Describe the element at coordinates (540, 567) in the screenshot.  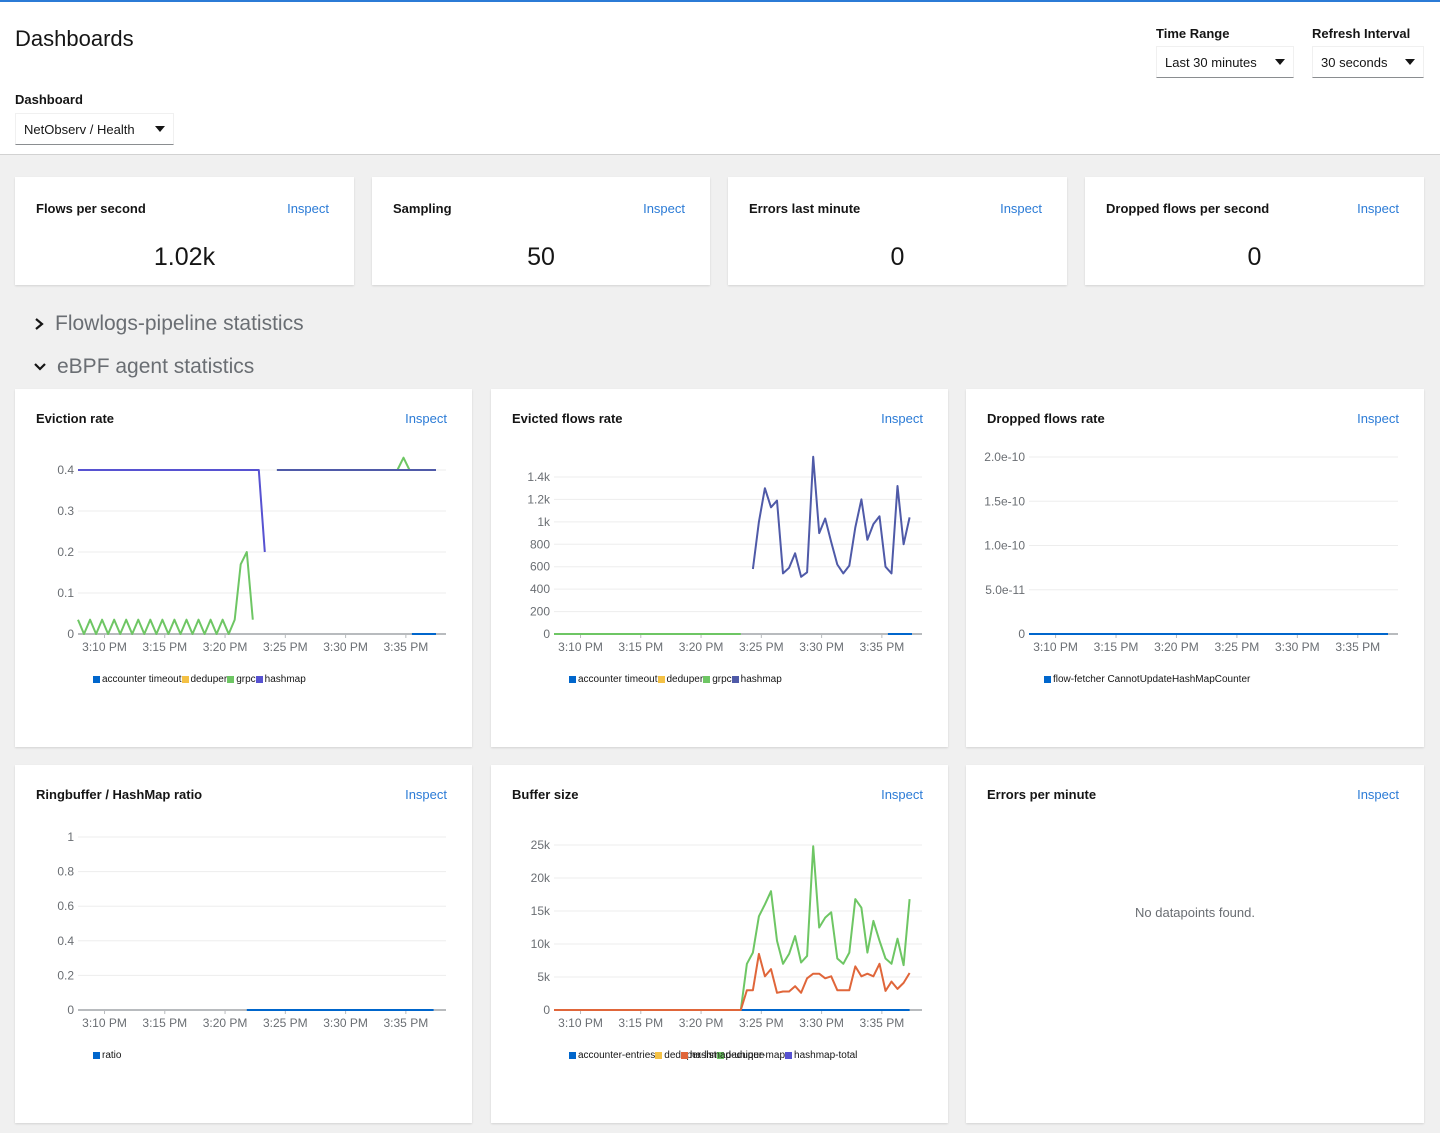
I see `y-tick-label: 600` at that location.